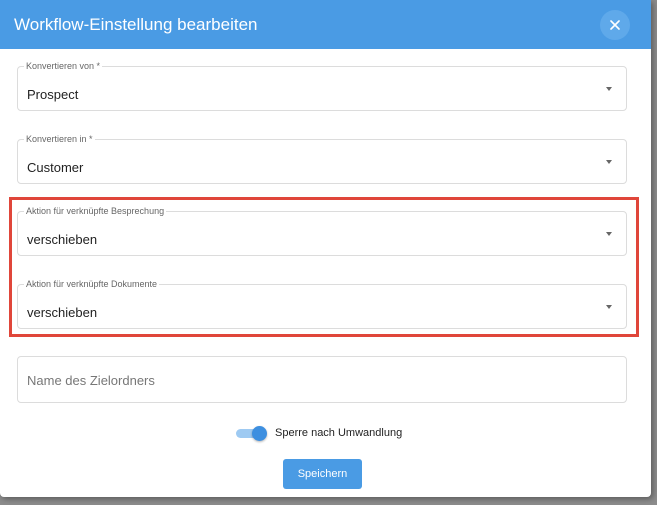  Describe the element at coordinates (62, 239) in the screenshot. I see `meeting-action-value: verschieben` at that location.